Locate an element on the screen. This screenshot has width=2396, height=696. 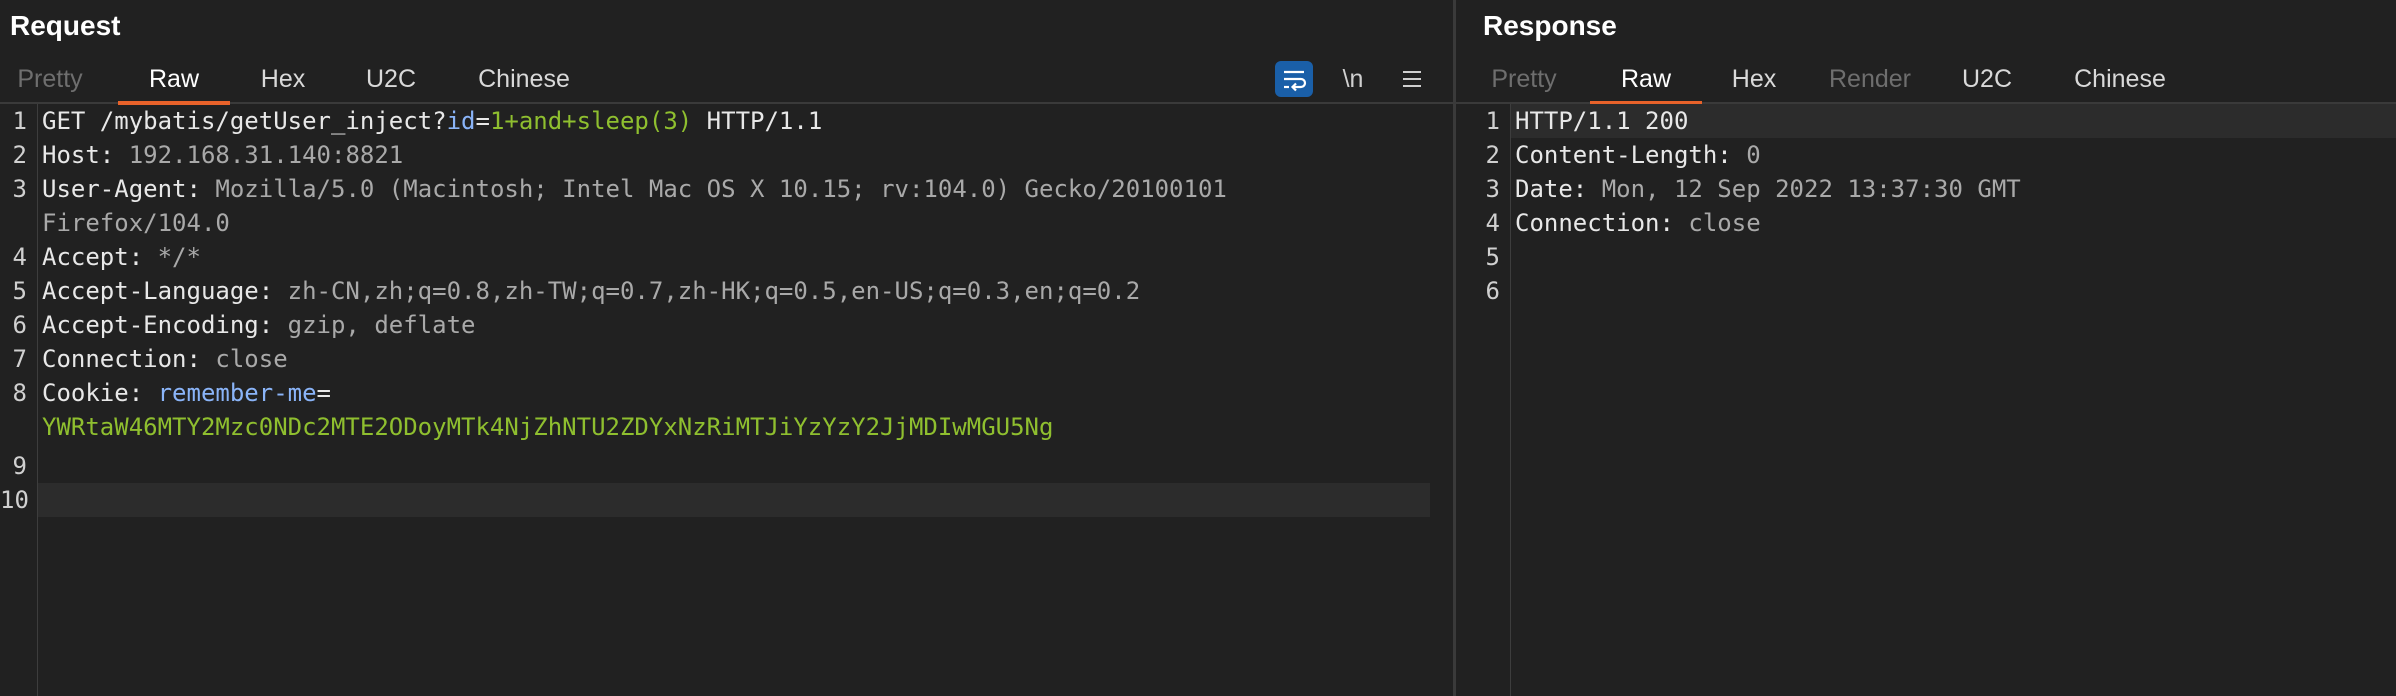
response-title: Response is located at coordinates (1550, 25).